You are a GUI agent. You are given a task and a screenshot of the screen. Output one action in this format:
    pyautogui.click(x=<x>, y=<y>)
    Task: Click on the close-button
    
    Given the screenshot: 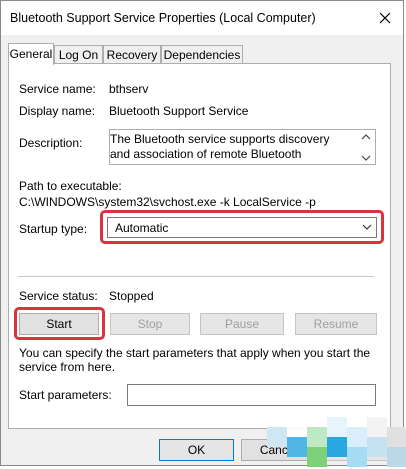 What is the action you would take?
    pyautogui.click(x=385, y=18)
    